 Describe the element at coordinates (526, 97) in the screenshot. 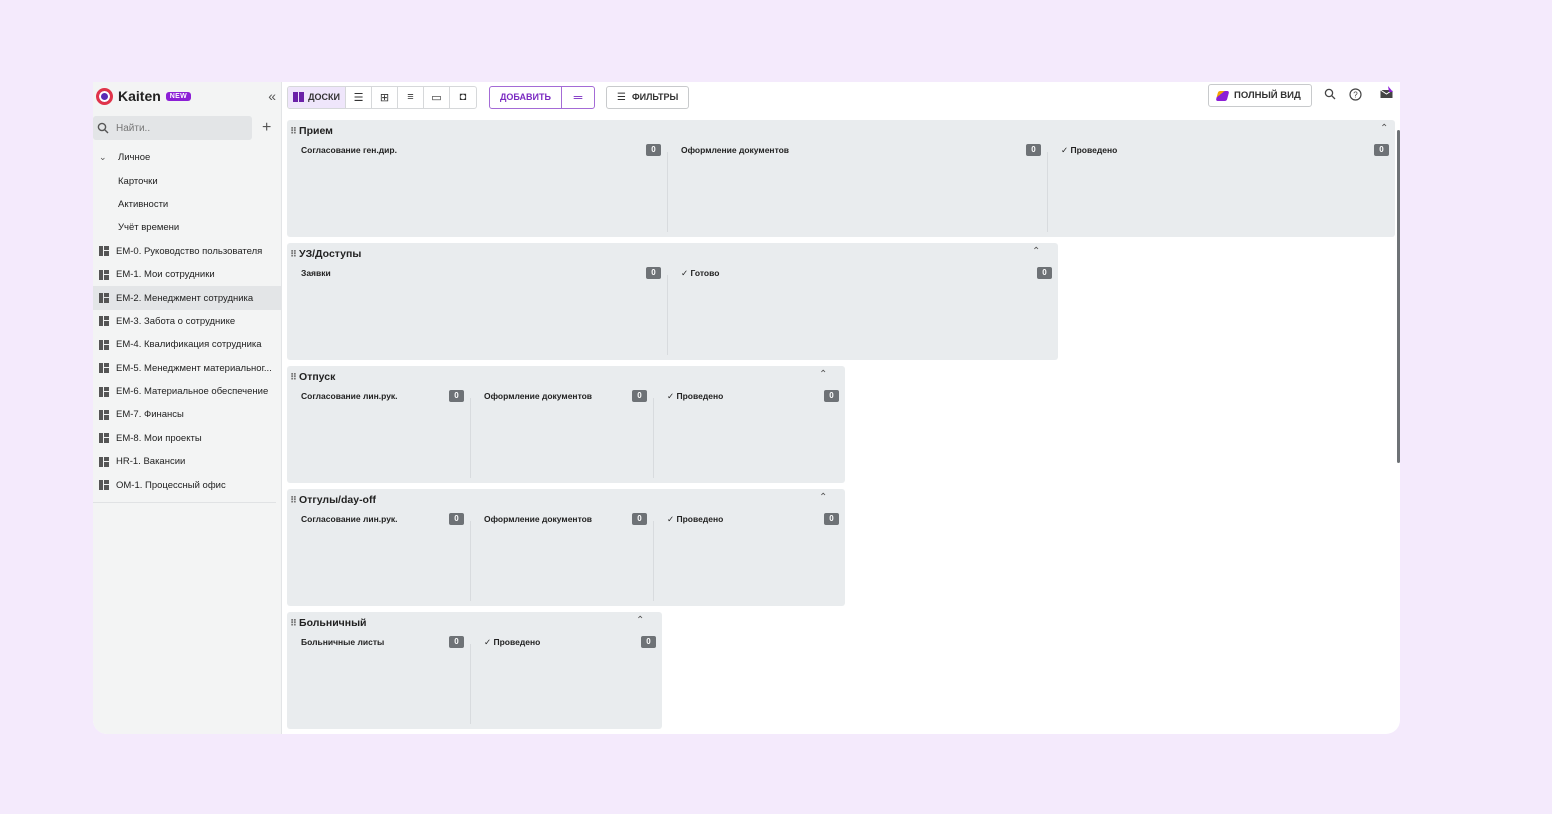

I see `add-button: ДОБАВИТЬ` at that location.